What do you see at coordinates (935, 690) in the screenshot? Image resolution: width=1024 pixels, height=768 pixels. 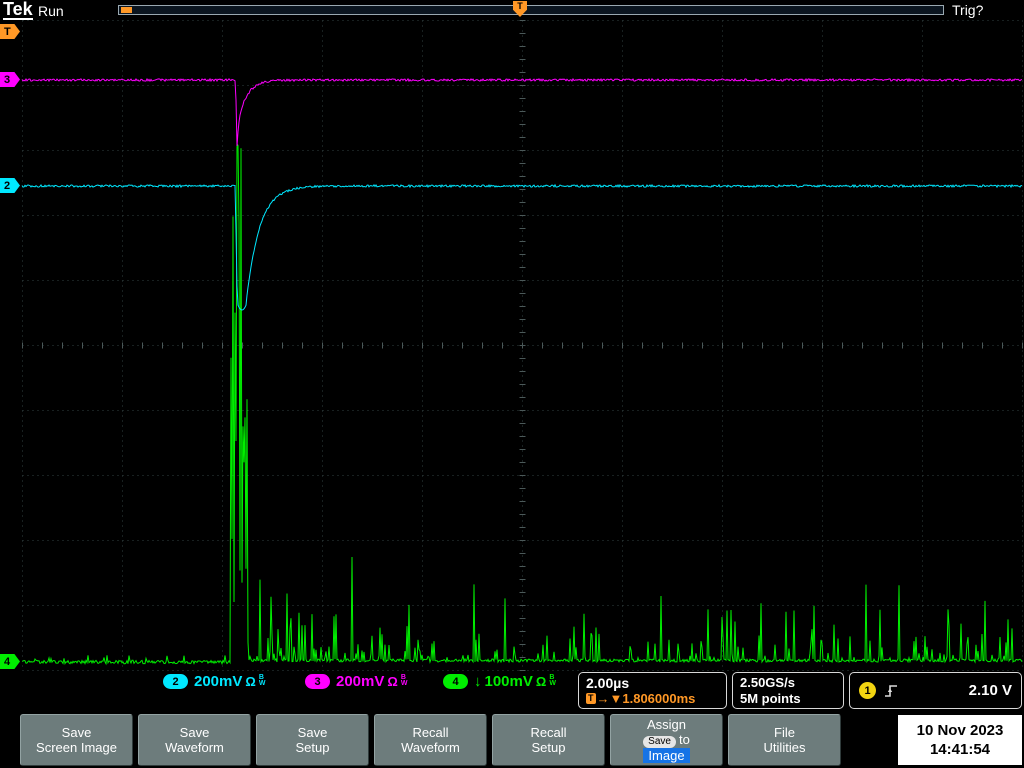 I see `trigger-readout-box: 1 2.10 V` at bounding box center [935, 690].